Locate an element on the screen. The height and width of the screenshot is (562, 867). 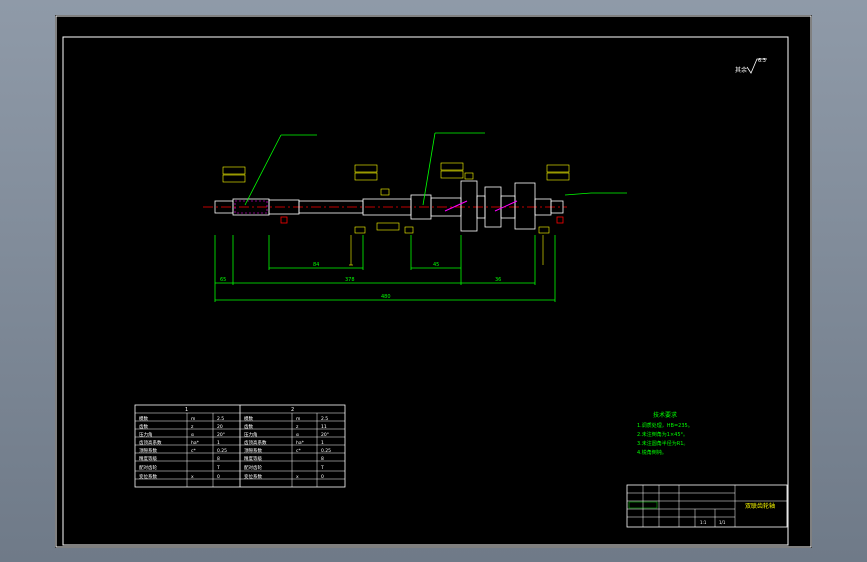
svg-text: 36 is located at coordinates (498, 280).